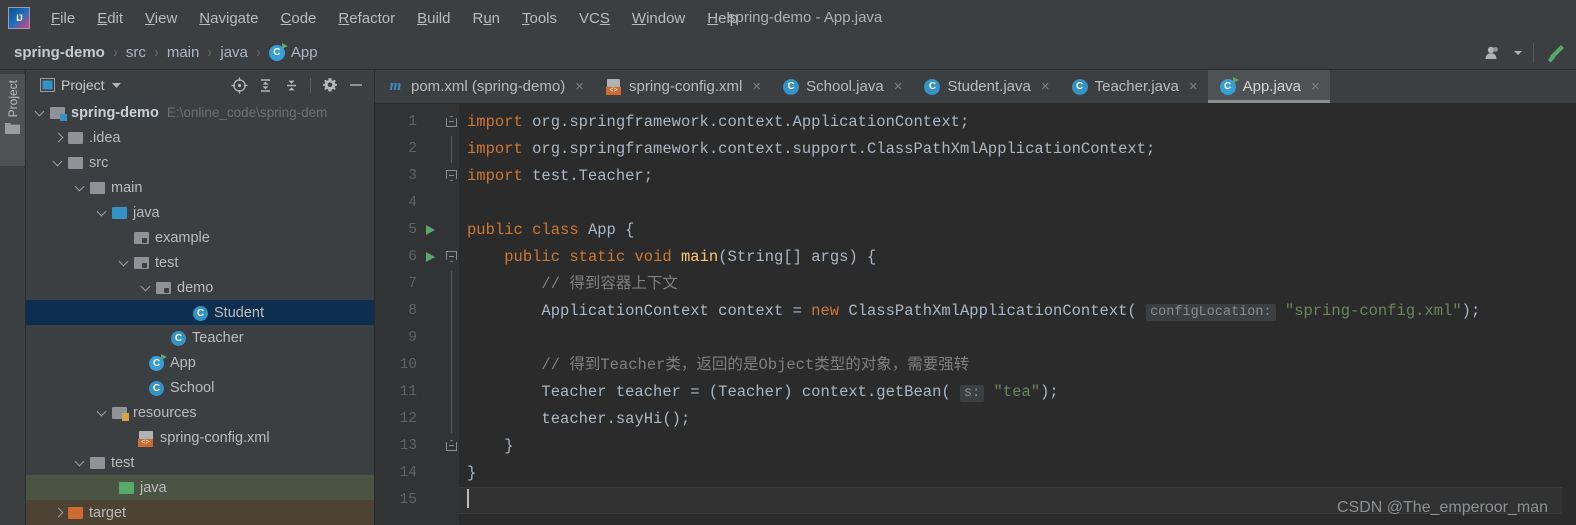 The image size is (1576, 525). I want to click on tree-row-spring-demo: spring-demo E:\online_code\spring-dem, so click(200, 112).